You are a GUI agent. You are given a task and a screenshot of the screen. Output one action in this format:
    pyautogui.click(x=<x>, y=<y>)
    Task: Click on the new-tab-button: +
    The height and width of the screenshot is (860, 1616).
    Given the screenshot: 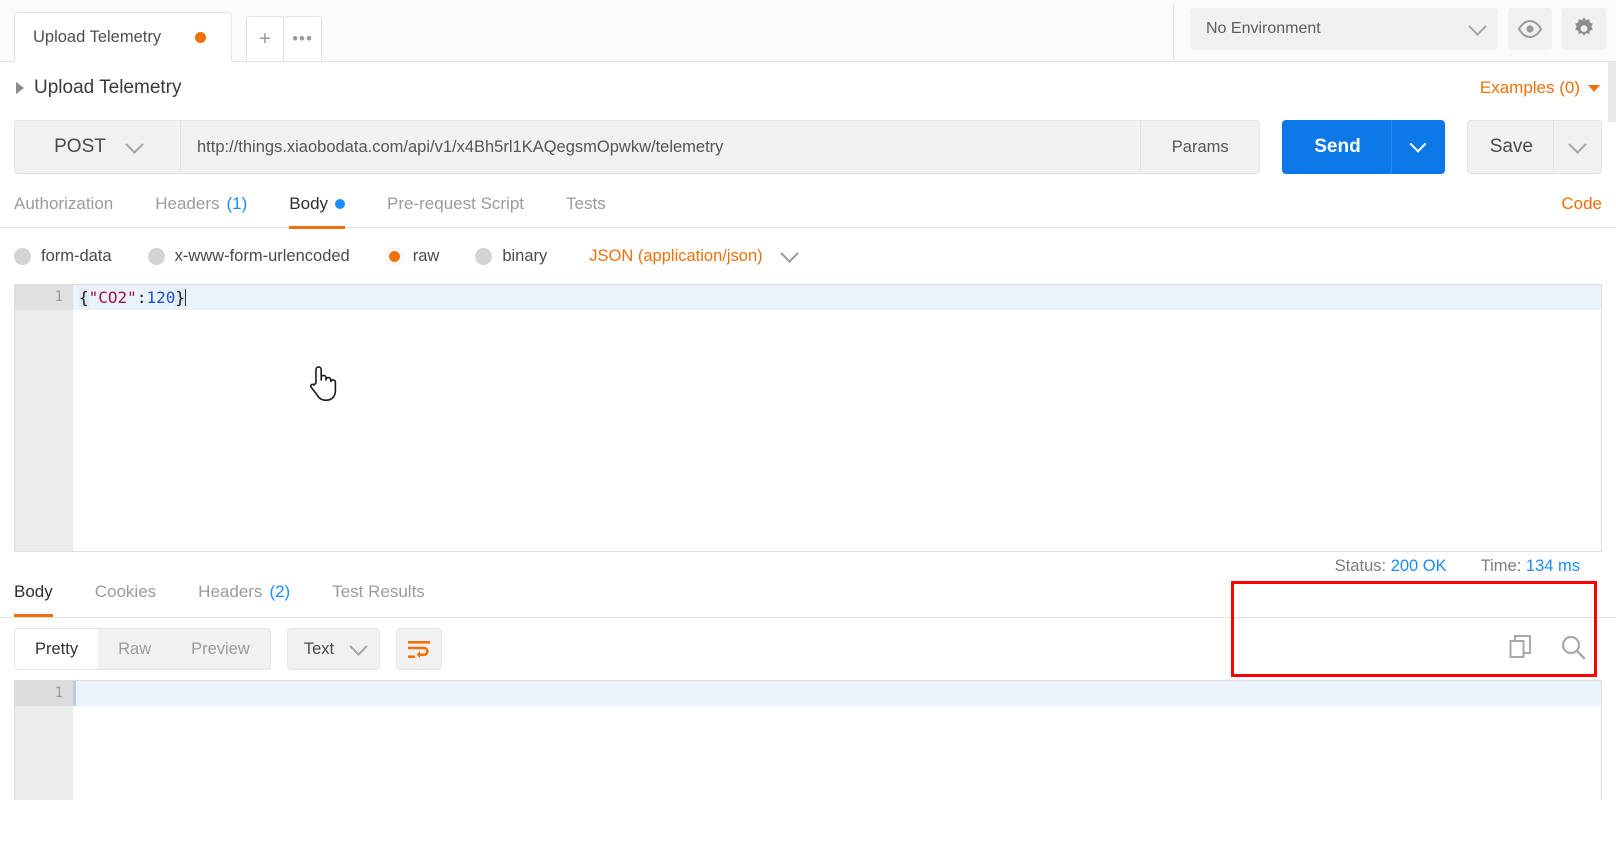 What is the action you would take?
    pyautogui.click(x=265, y=39)
    